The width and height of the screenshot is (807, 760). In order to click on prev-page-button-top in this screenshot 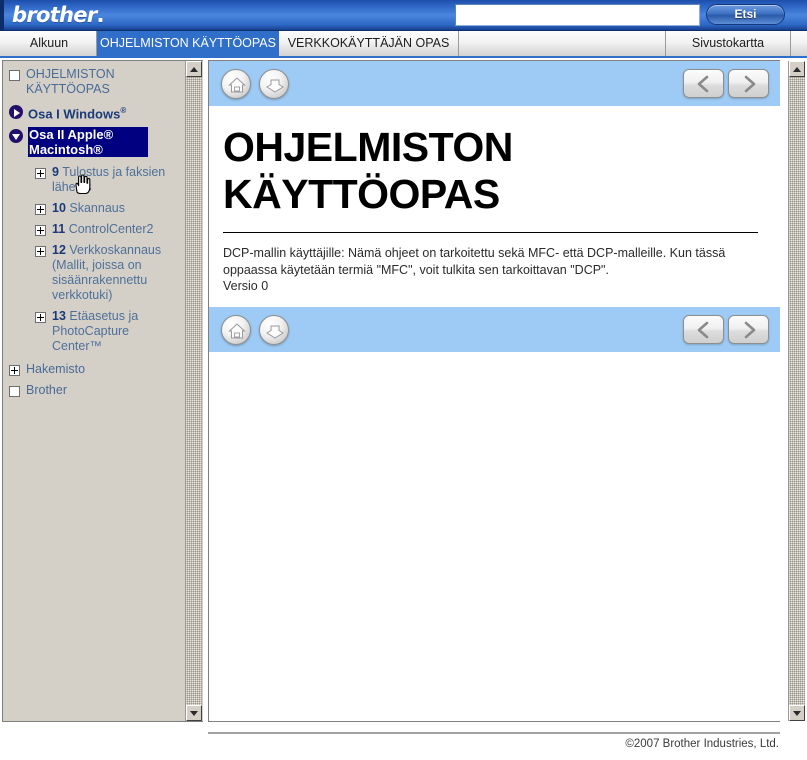, I will do `click(703, 83)`.